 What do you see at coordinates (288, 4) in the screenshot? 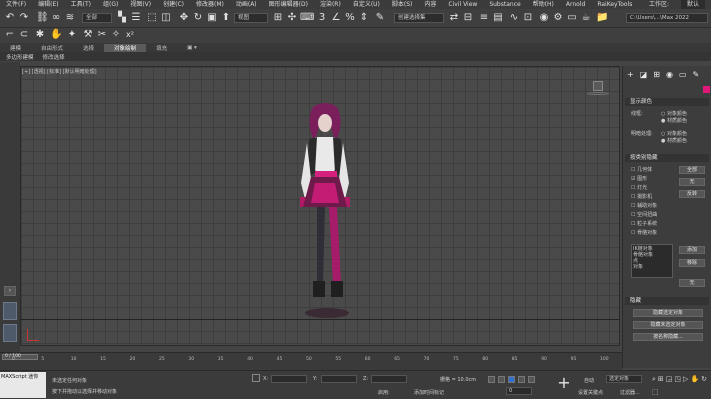
I see `menu-item: 图形编辑器(D)` at bounding box center [288, 4].